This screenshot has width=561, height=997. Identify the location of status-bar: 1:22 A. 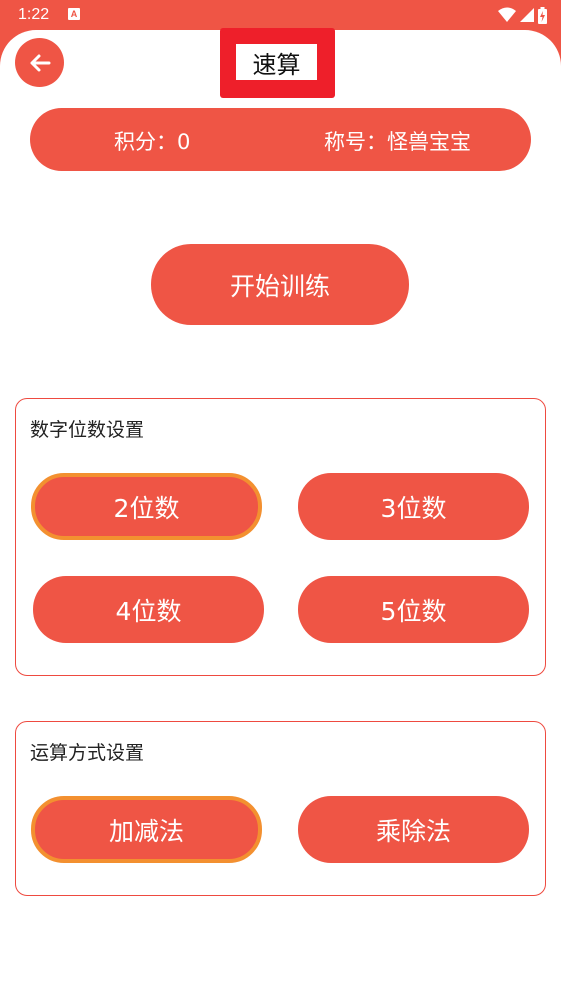
(280, 15).